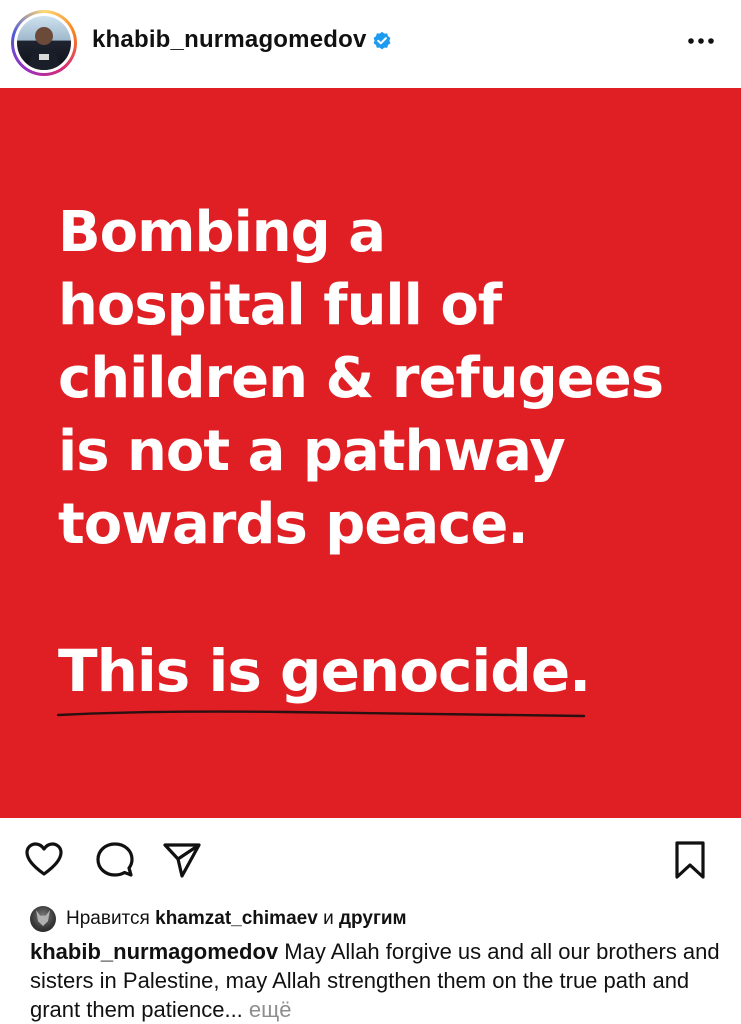  What do you see at coordinates (115, 860) in the screenshot?
I see `comment-icon` at bounding box center [115, 860].